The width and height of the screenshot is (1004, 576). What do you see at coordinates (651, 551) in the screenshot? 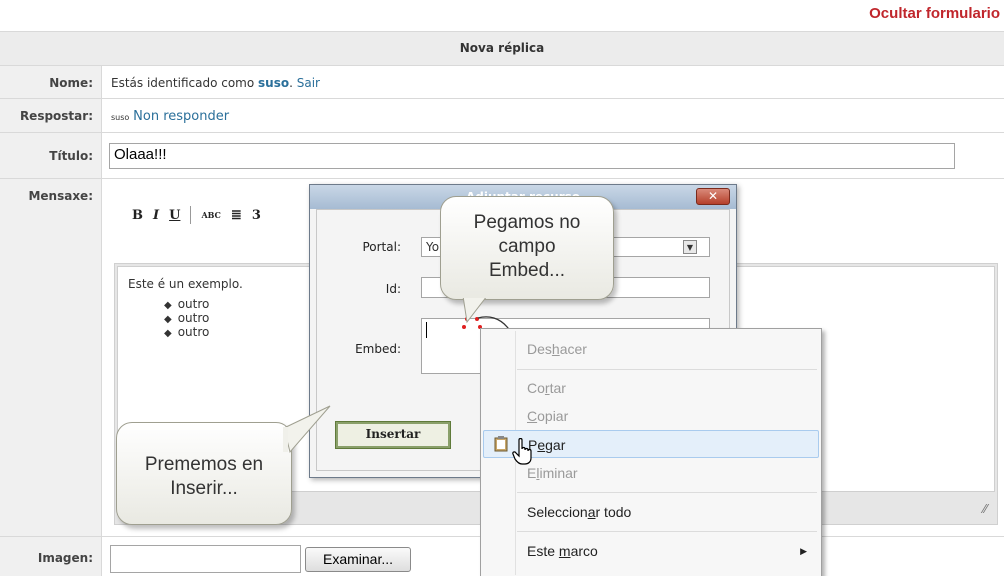
I see `menu-item-this-frame: Este marco ▶` at bounding box center [651, 551].